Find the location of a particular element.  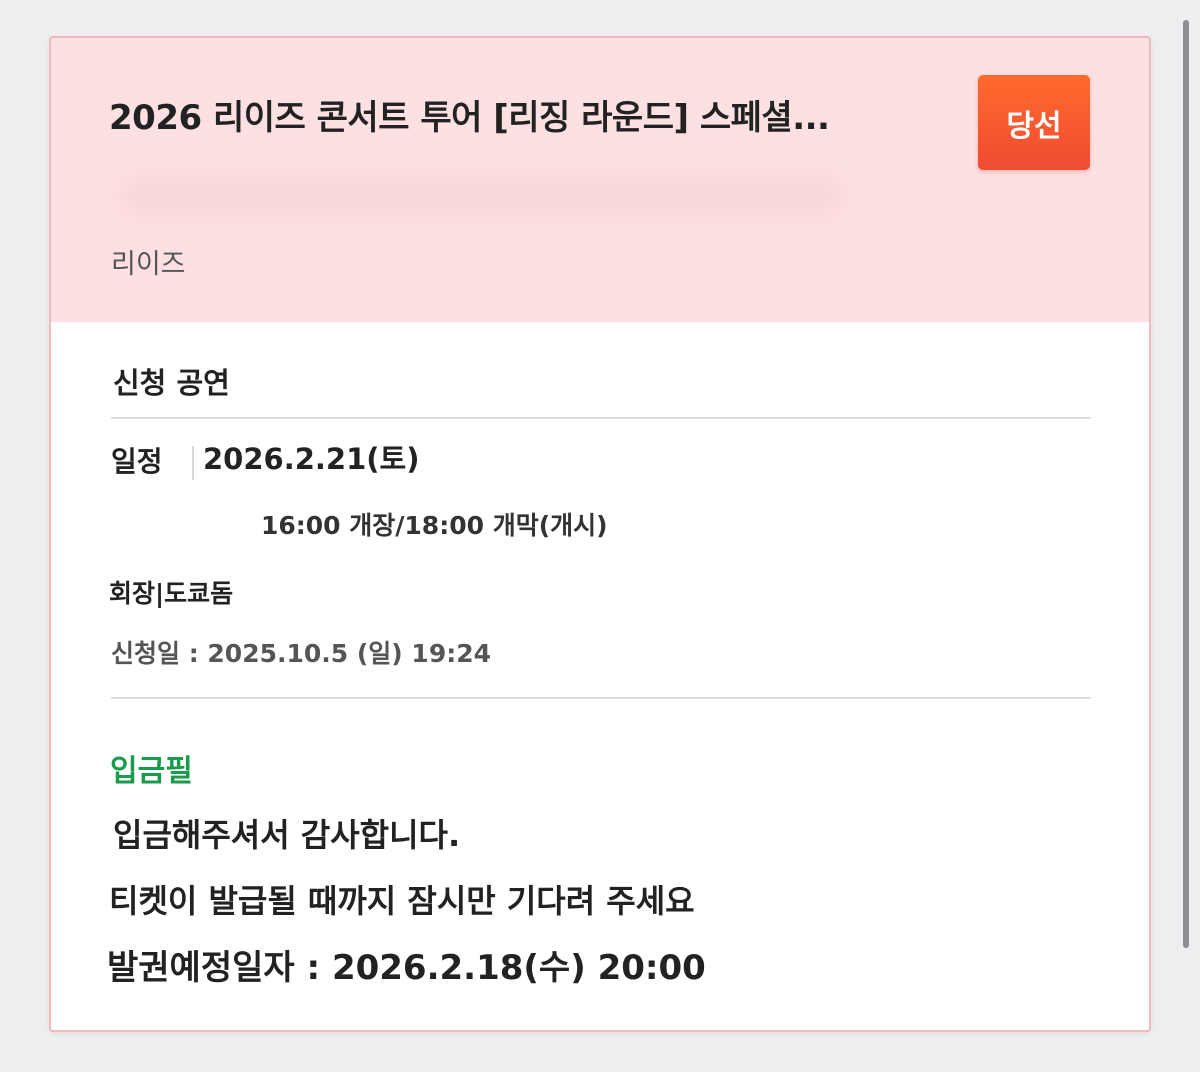

schedule-time: 16:00 개장/18:00 개막(개시) is located at coordinates (434, 525).